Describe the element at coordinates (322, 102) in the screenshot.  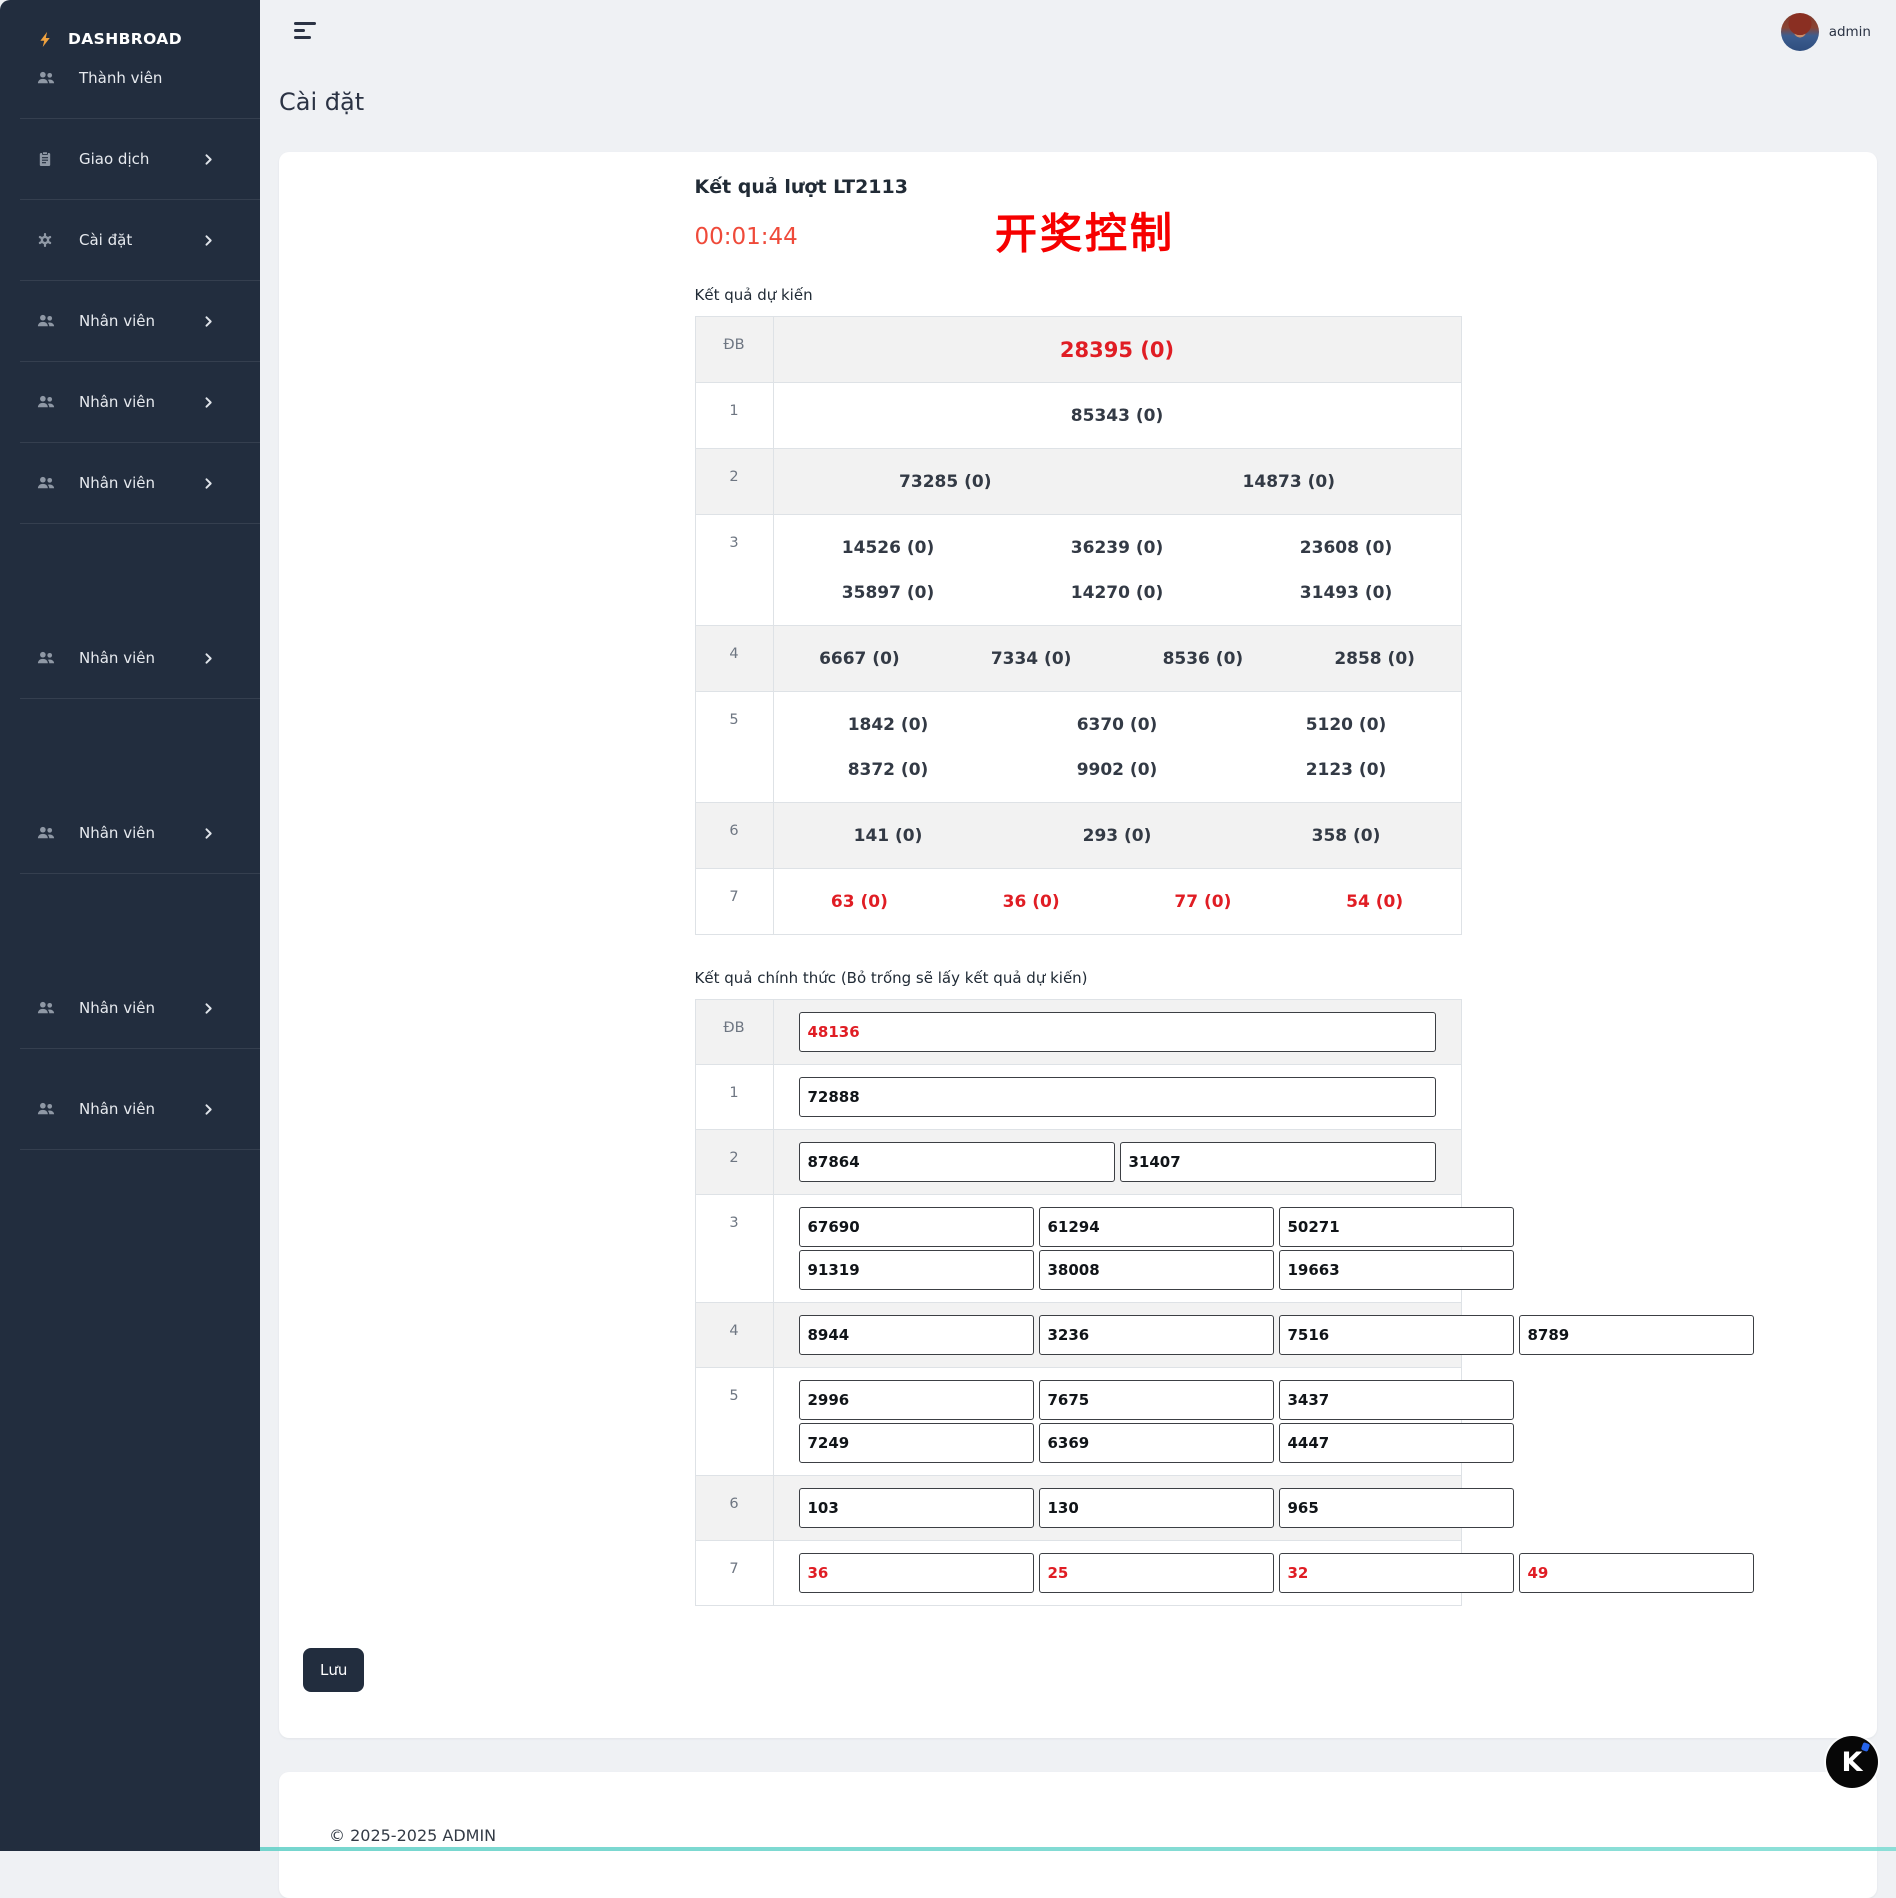
I see `page-title: Cài đặt` at that location.